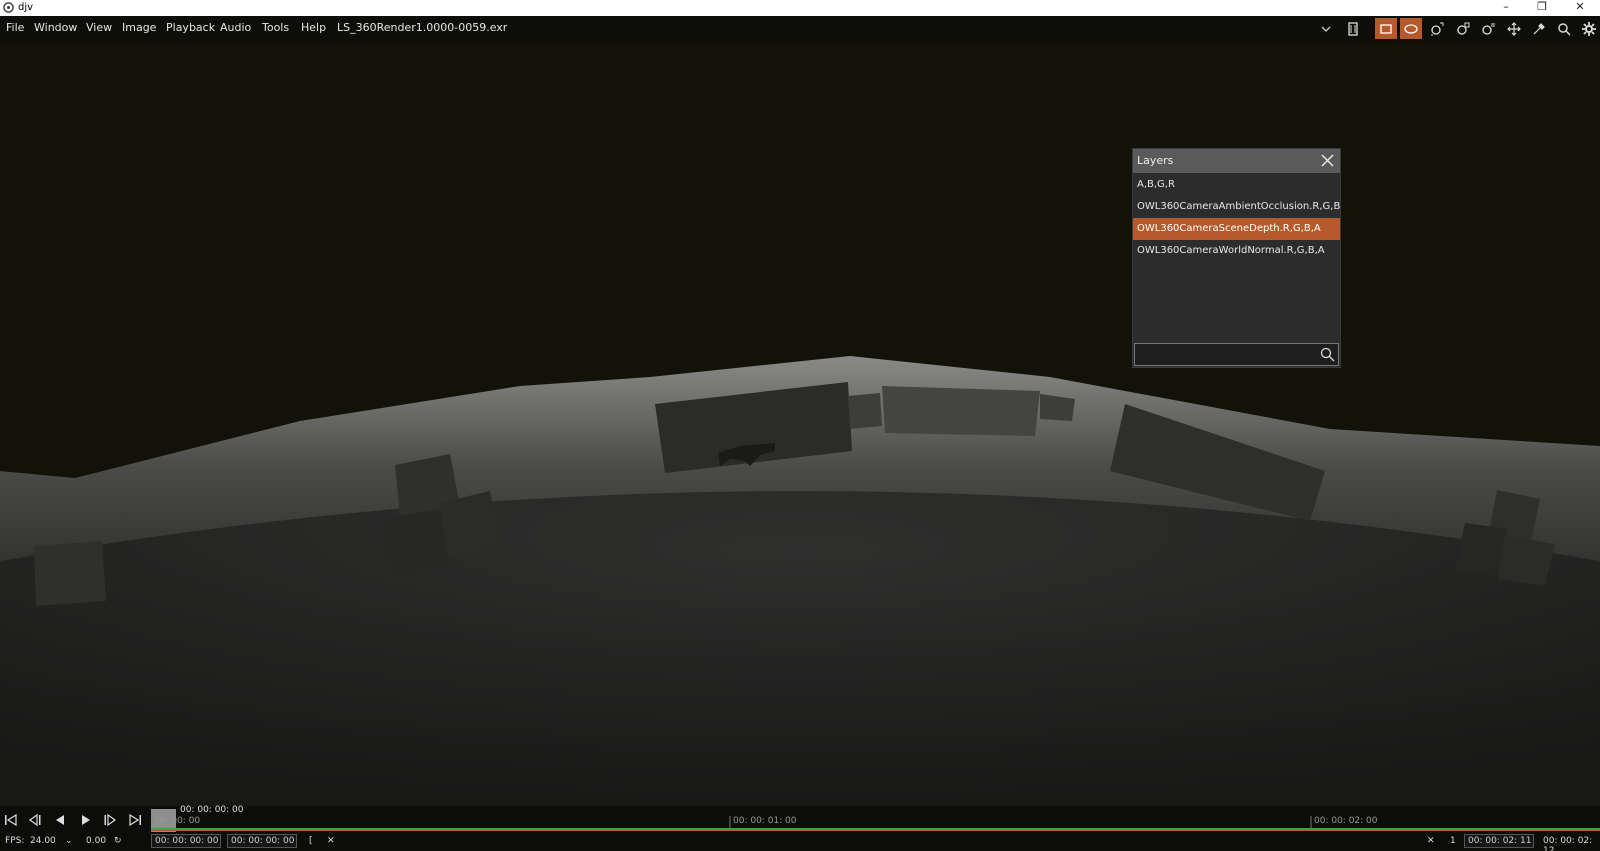  I want to click on zoom-one-icon, so click(1488, 28).